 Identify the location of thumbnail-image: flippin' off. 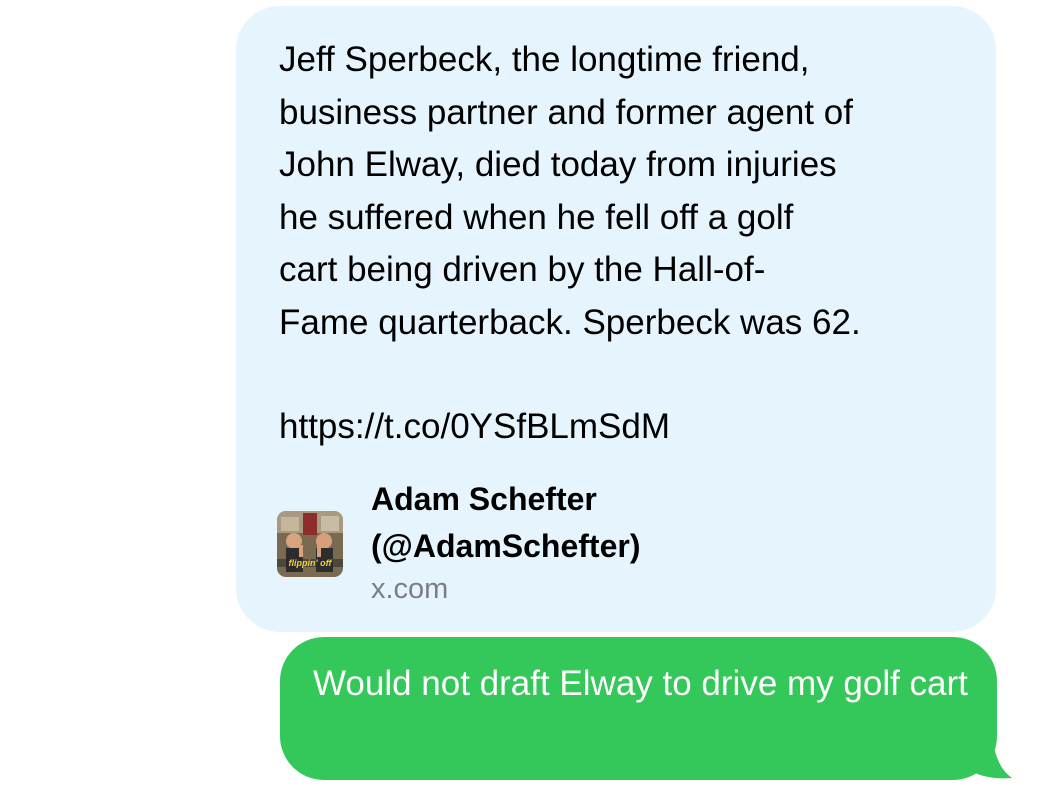
(310, 544).